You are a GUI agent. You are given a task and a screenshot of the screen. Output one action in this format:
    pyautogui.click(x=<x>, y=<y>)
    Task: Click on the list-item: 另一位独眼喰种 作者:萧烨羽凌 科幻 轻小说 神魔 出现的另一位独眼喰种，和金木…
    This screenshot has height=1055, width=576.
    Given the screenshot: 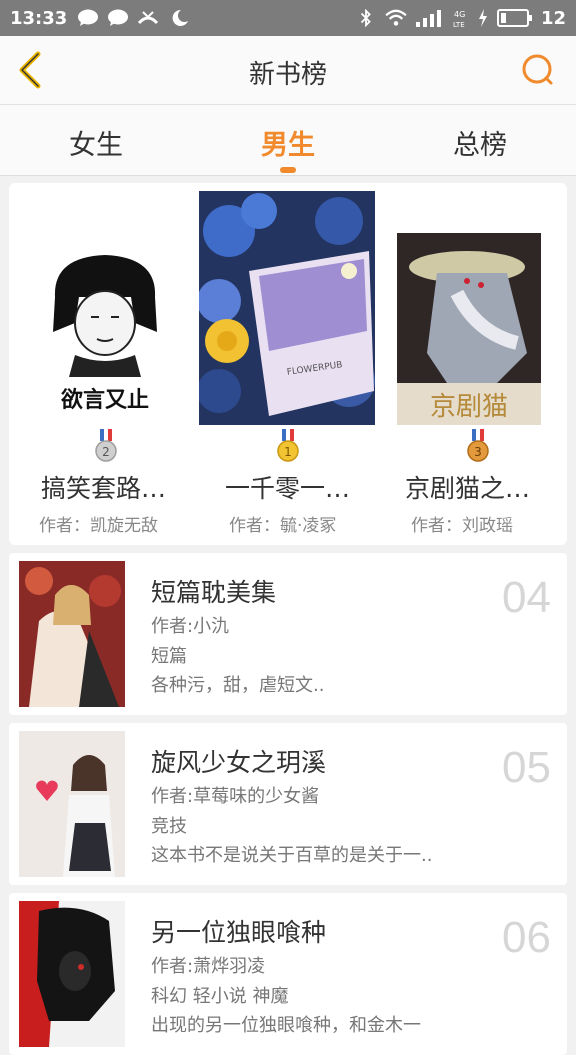 What is the action you would take?
    pyautogui.click(x=288, y=974)
    